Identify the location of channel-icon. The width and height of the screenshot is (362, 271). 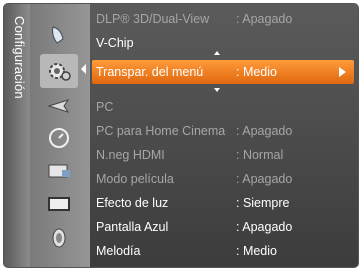
(59, 171).